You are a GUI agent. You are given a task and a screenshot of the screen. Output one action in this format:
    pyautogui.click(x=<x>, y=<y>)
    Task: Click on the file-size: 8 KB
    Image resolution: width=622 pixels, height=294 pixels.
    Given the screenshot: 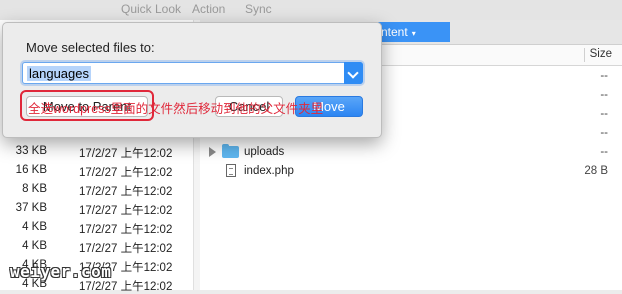 What is the action you would take?
    pyautogui.click(x=34, y=189)
    